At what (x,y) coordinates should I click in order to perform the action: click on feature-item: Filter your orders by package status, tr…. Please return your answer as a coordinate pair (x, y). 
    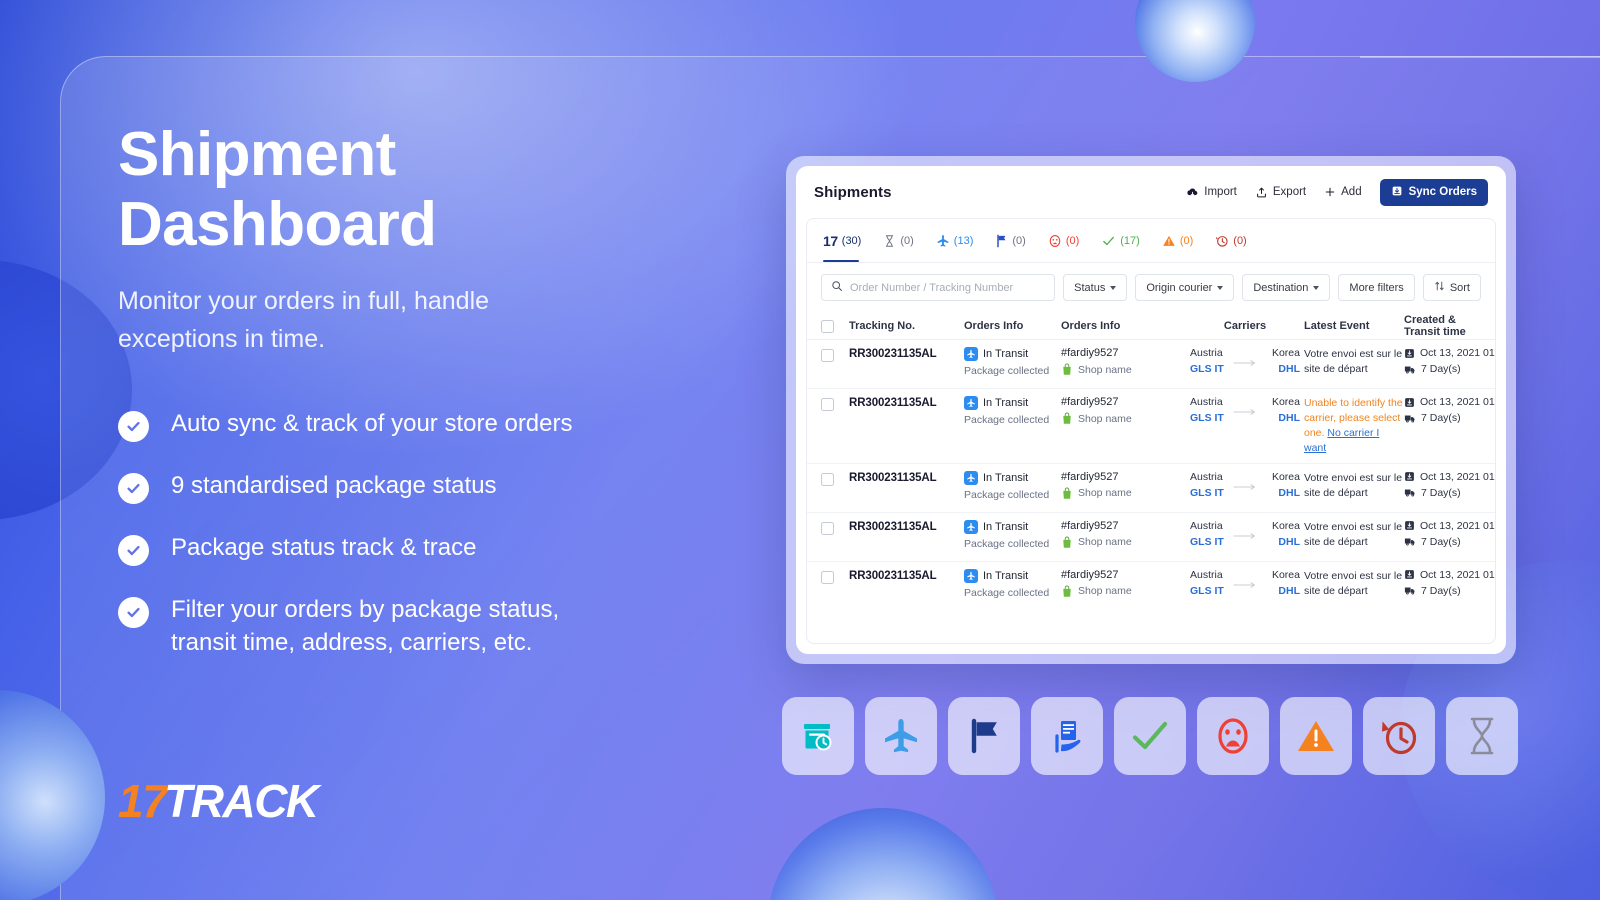
    Looking at the image, I should click on (428, 626).